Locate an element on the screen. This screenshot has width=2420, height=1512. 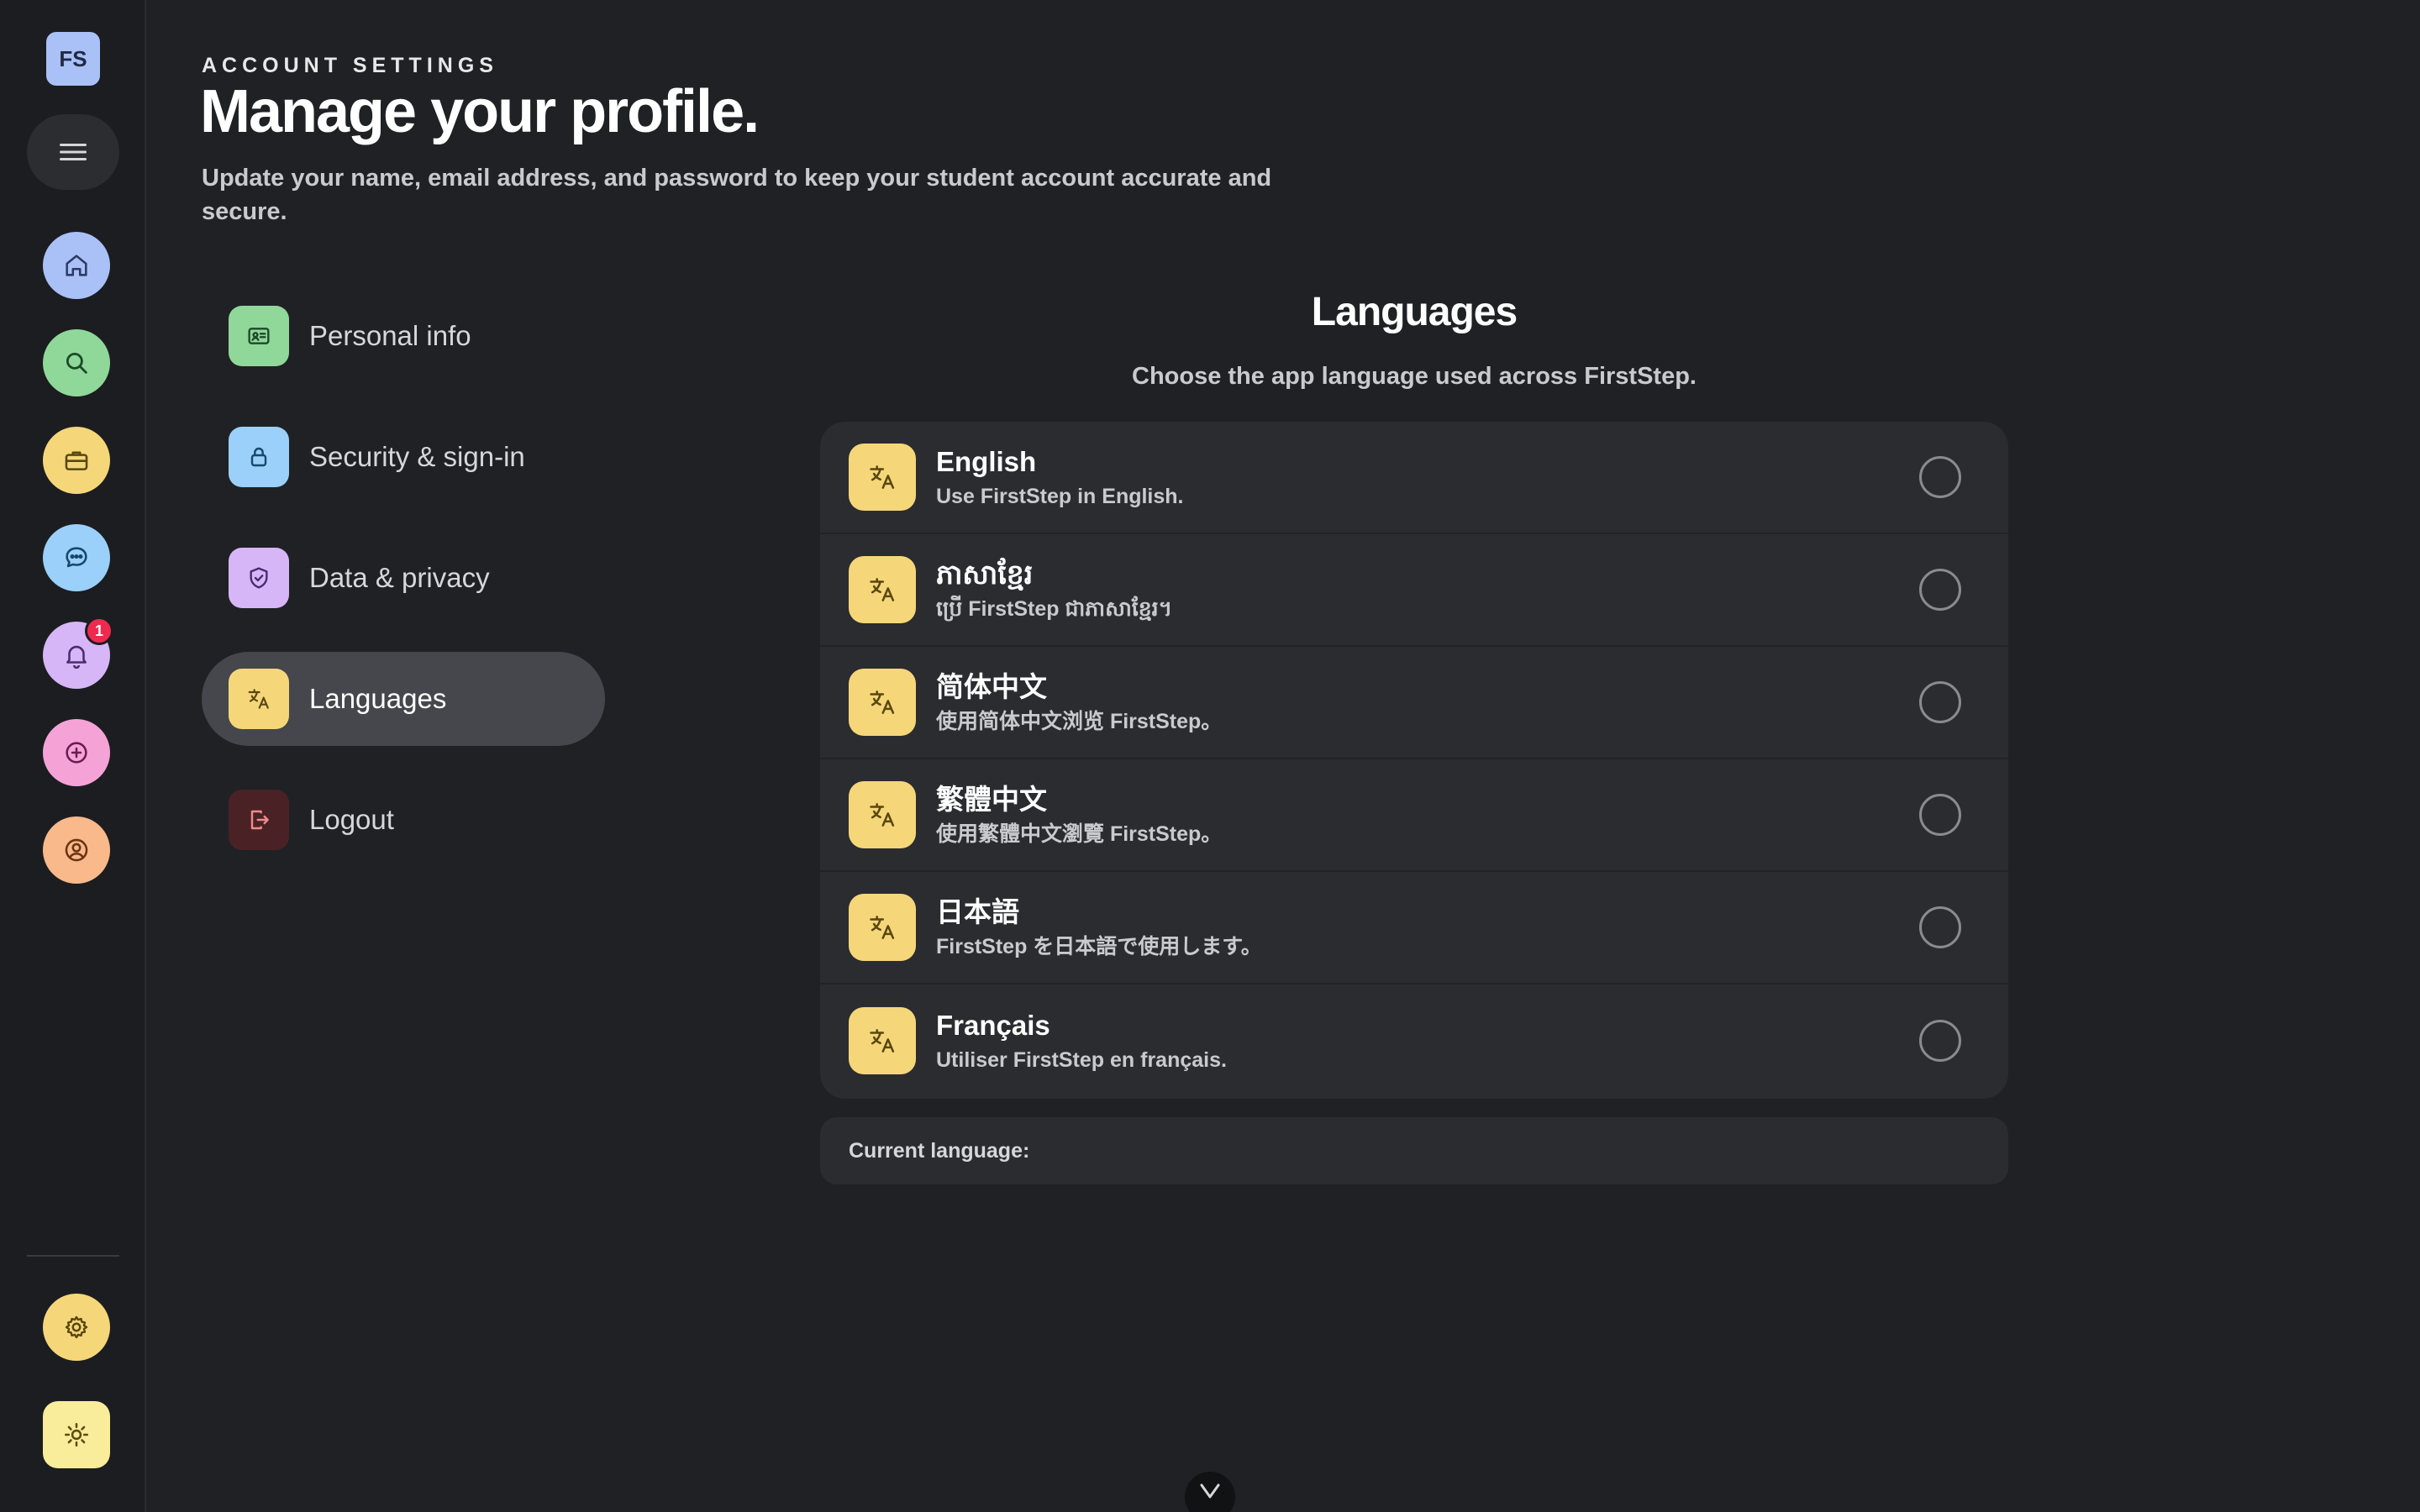
sun-icon is located at coordinates (77, 1434).